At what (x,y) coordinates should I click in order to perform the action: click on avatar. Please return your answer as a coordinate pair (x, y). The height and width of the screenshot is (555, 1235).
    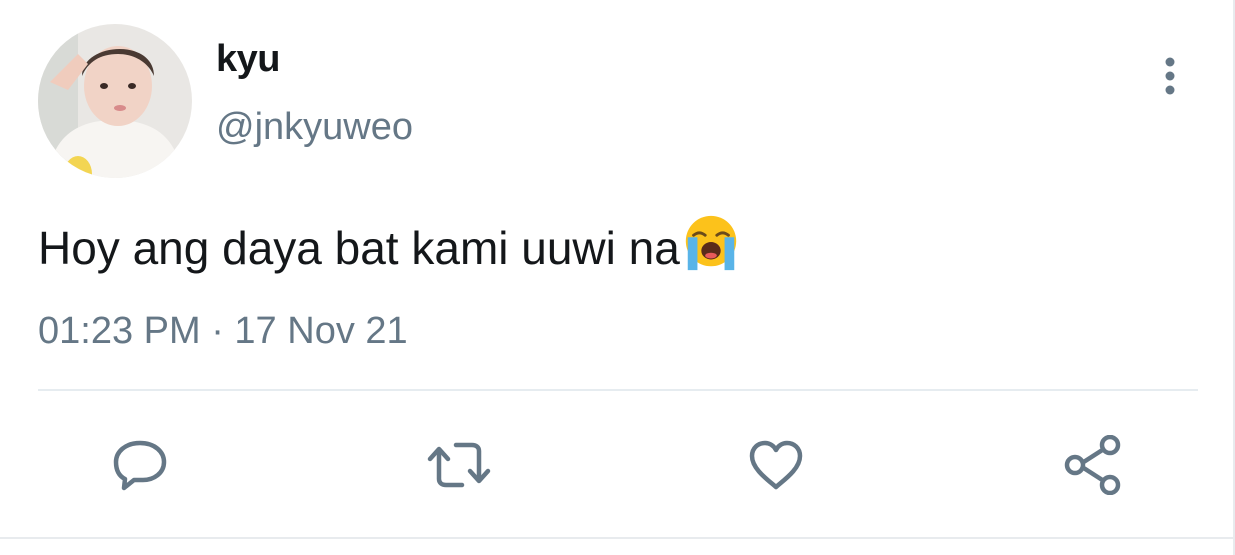
    Looking at the image, I should click on (115, 101).